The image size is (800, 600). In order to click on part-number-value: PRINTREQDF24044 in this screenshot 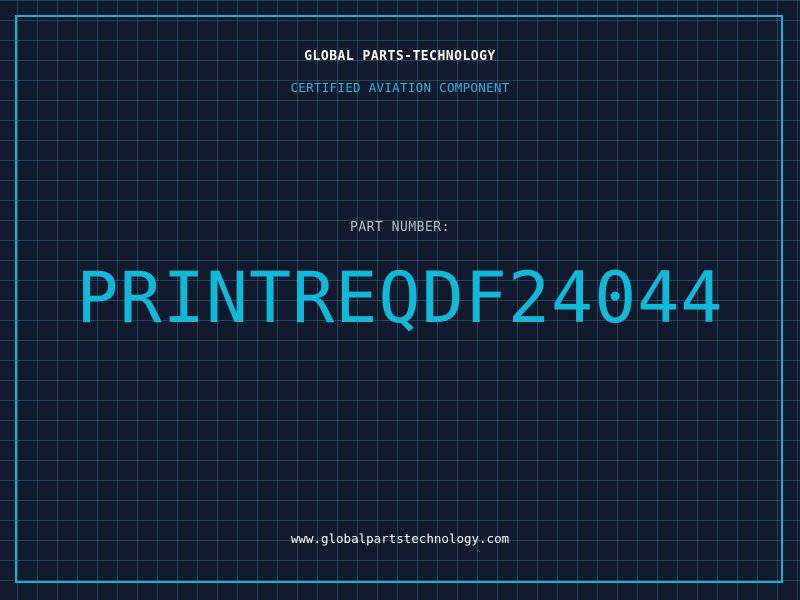, I will do `click(400, 298)`.